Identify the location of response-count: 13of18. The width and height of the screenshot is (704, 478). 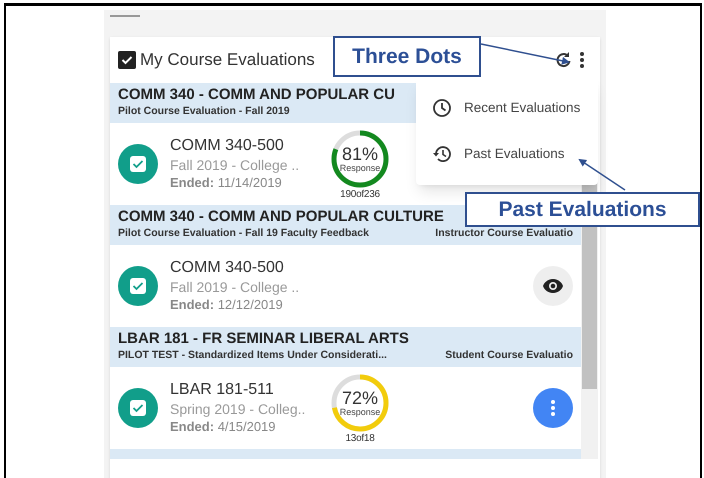
(360, 438).